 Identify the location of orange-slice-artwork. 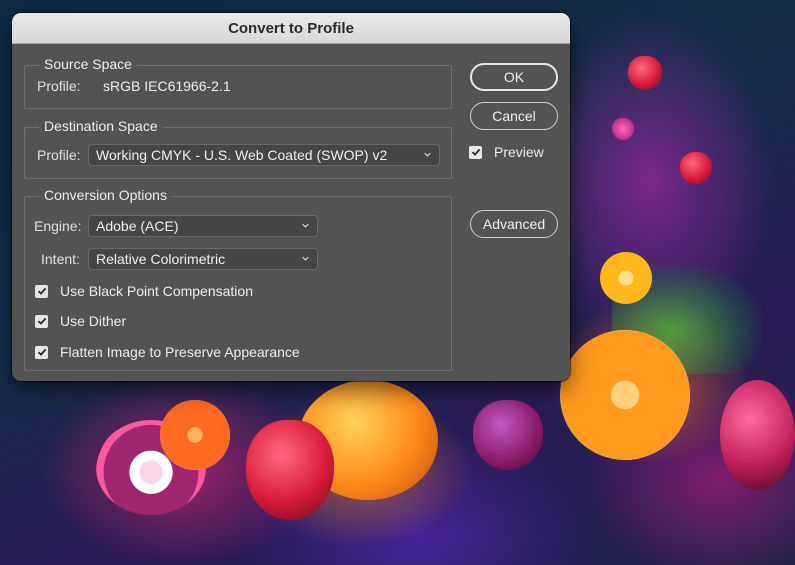
(625, 395).